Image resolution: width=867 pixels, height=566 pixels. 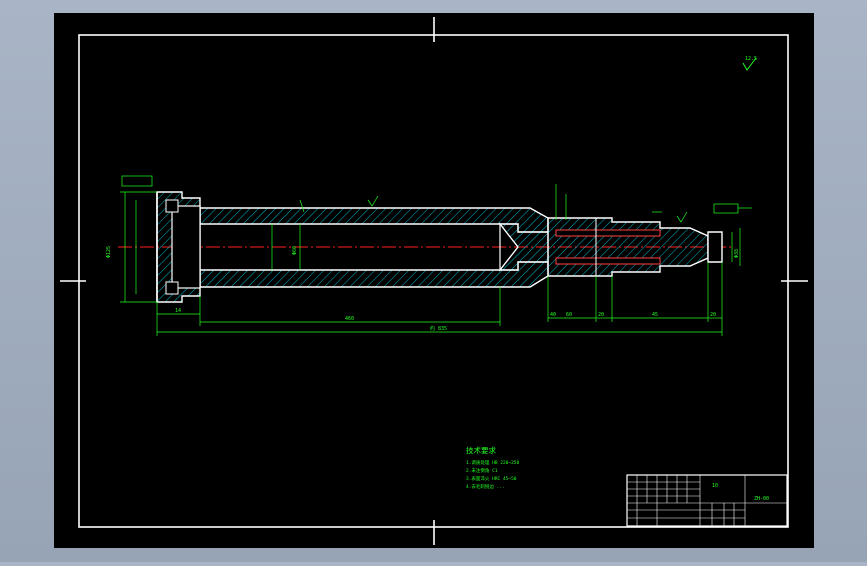 I want to click on dim-seg-f: 20, so click(x=713, y=315).